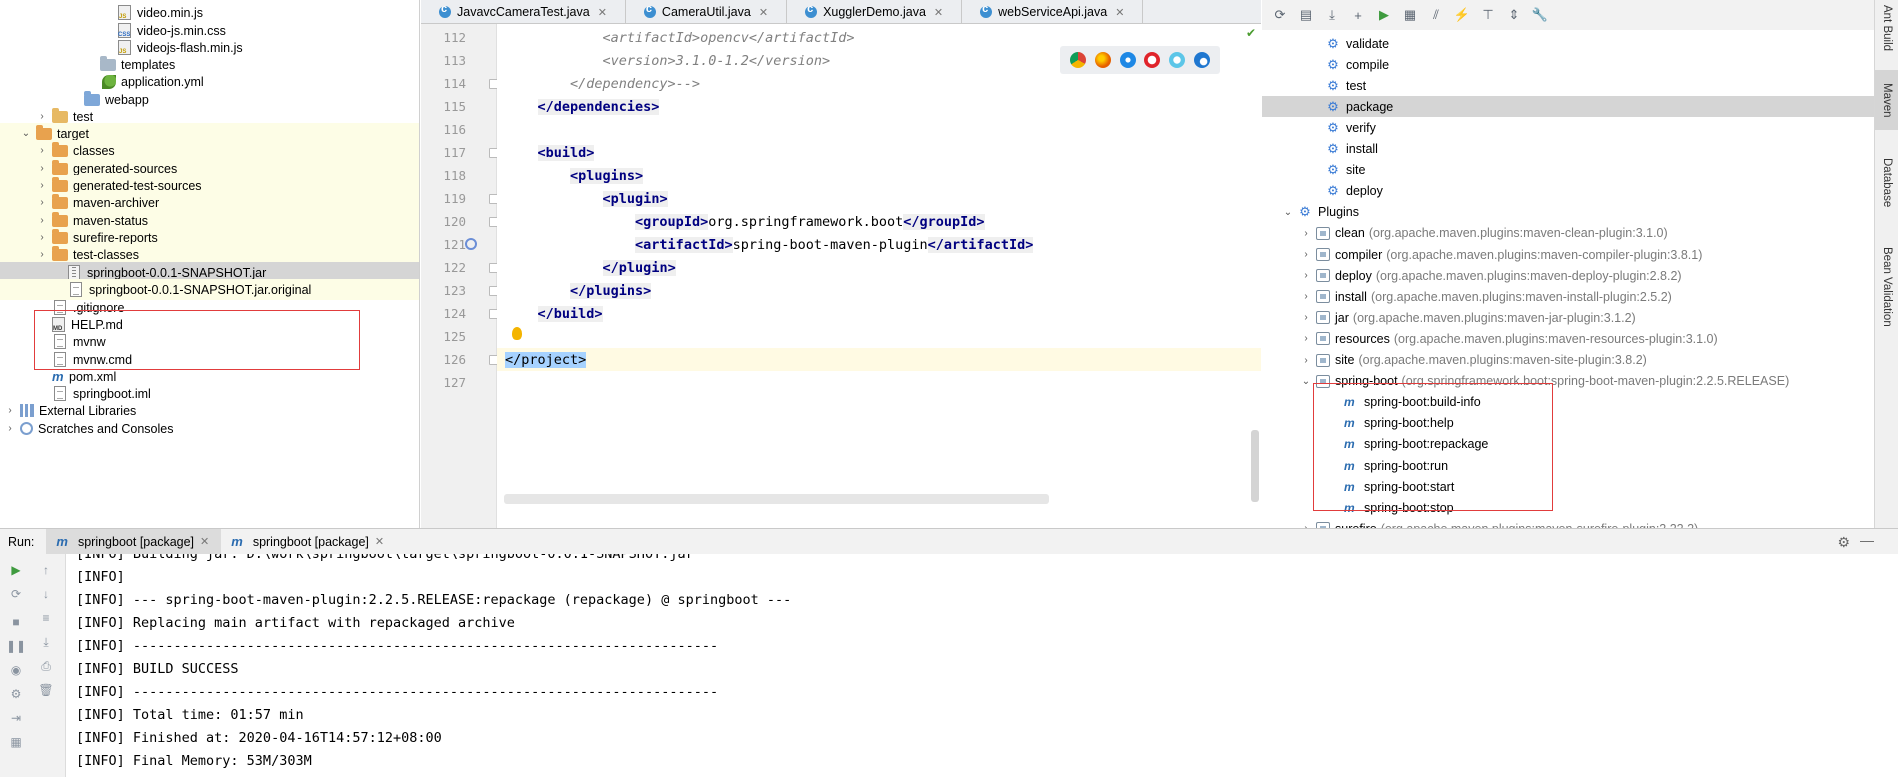 The width and height of the screenshot is (1898, 777). What do you see at coordinates (46, 594) in the screenshot?
I see `scroll-down-icon: ↓` at bounding box center [46, 594].